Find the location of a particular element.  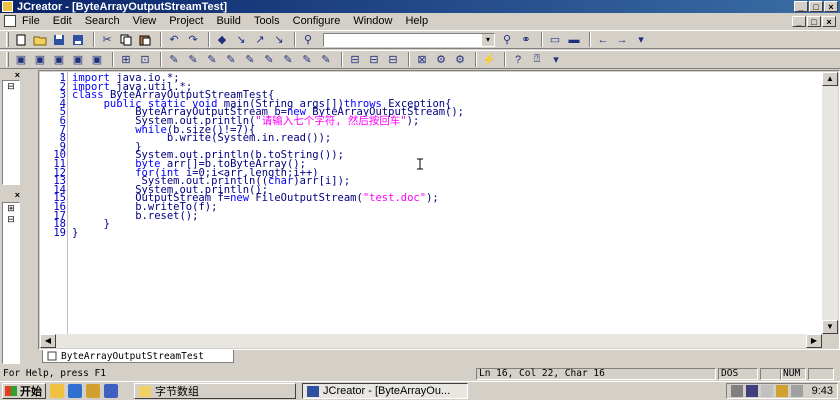

bookmark-icon: ◆ is located at coordinates (222, 40).